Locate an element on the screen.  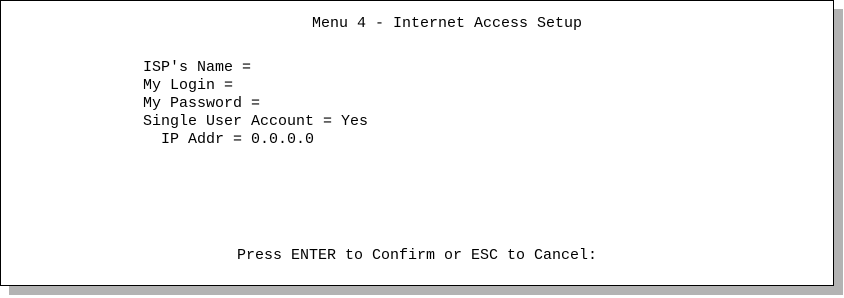
my-password-field: My Password = is located at coordinates (255, 104).